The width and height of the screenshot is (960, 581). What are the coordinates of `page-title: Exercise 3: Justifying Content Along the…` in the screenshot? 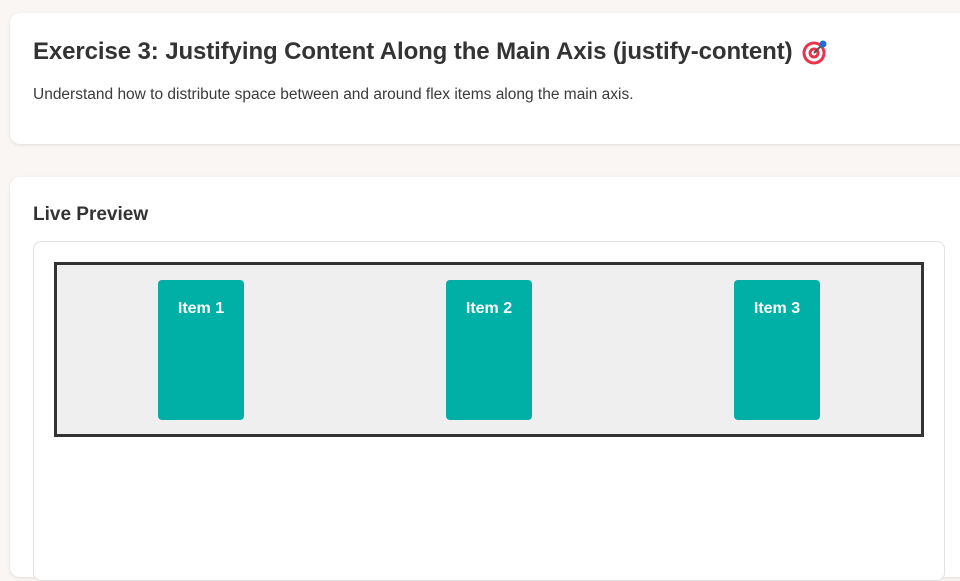 It's located at (431, 52).